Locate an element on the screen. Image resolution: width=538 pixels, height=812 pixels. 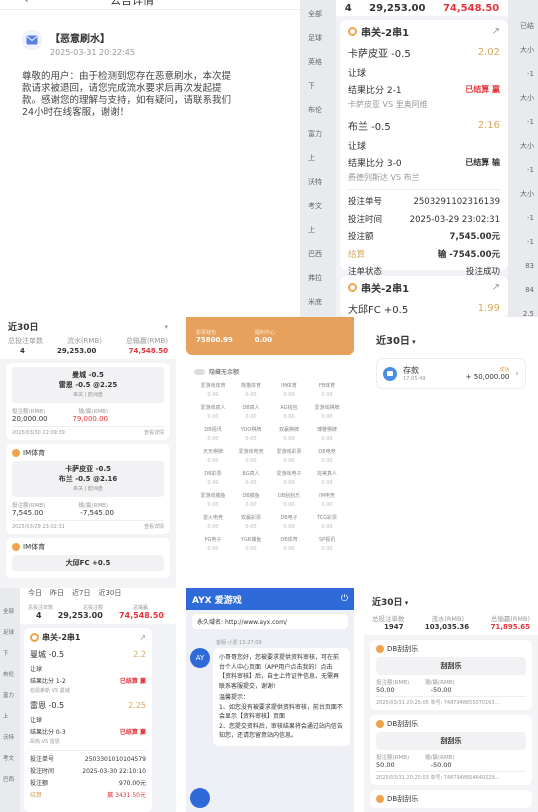
game-wallet: 双赢彩票 0.00 is located at coordinates (251, 523).